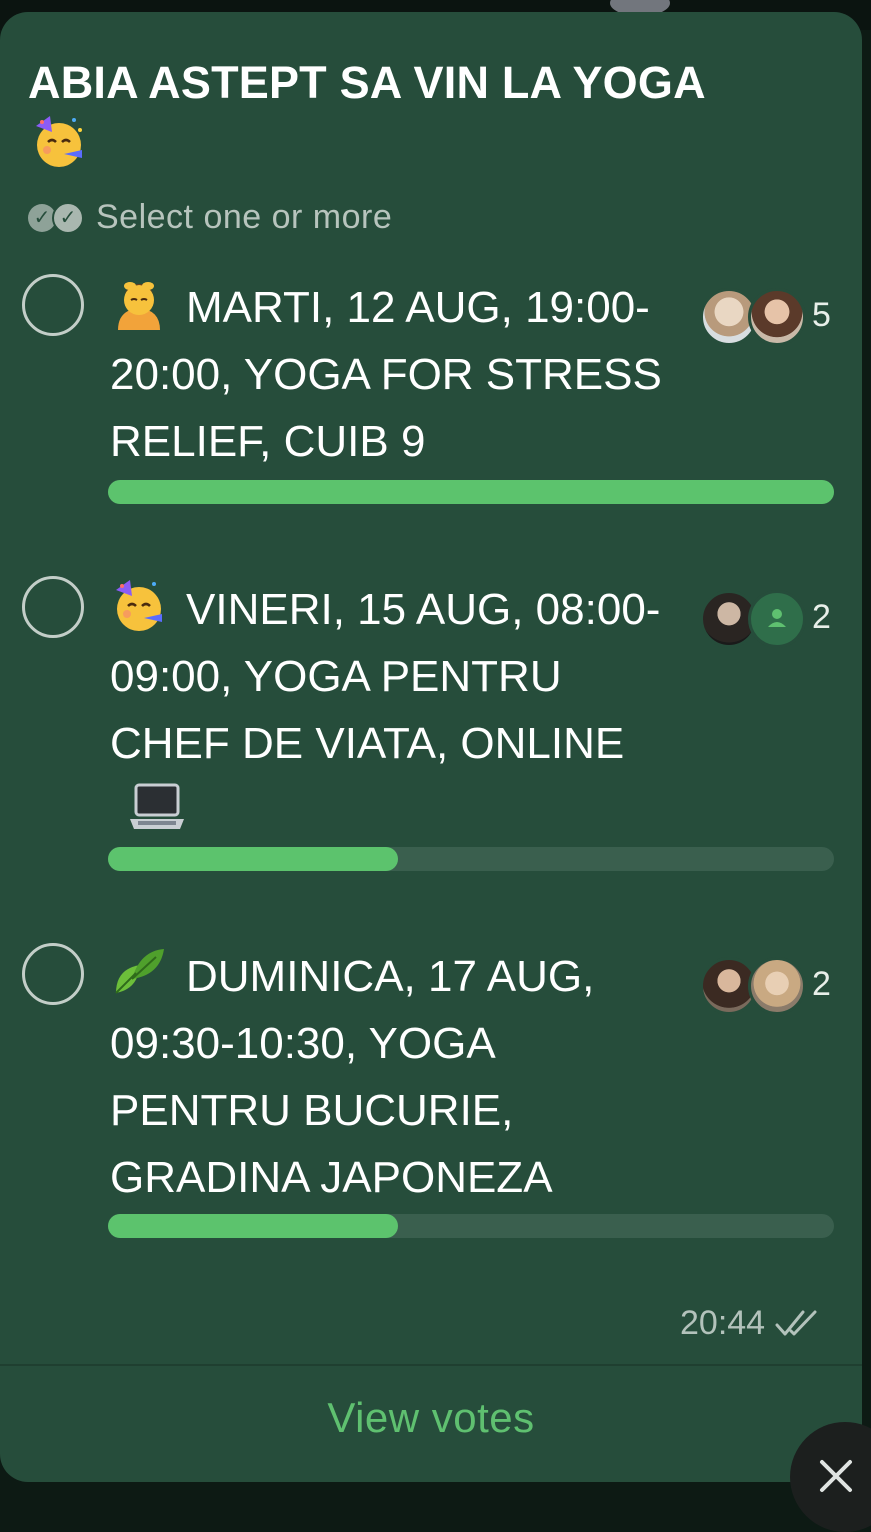 The width and height of the screenshot is (871, 1532). I want to click on leaf-icon, so click(139, 971).